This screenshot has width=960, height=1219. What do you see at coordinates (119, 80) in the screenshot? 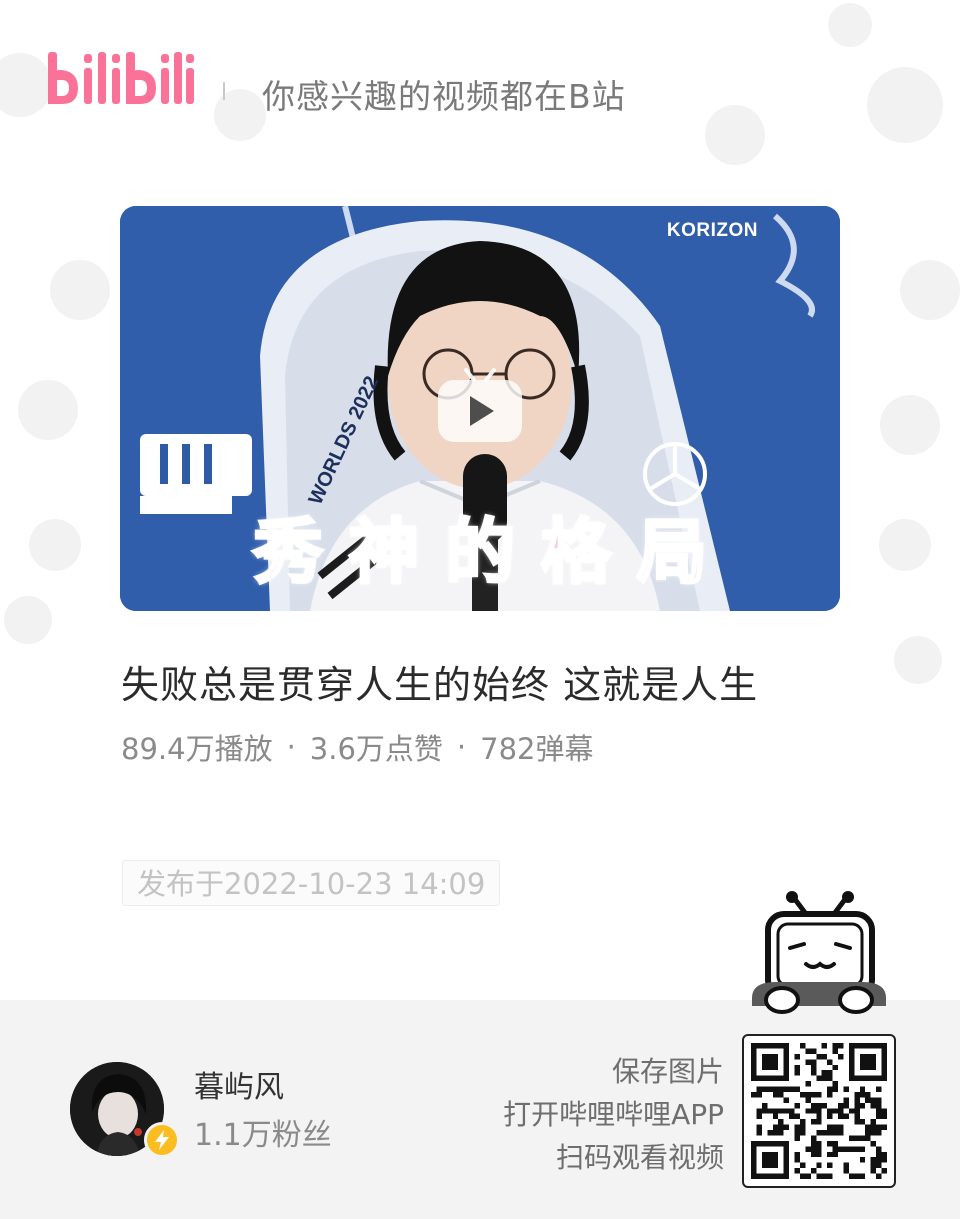
I see `bilibili-logo` at bounding box center [119, 80].